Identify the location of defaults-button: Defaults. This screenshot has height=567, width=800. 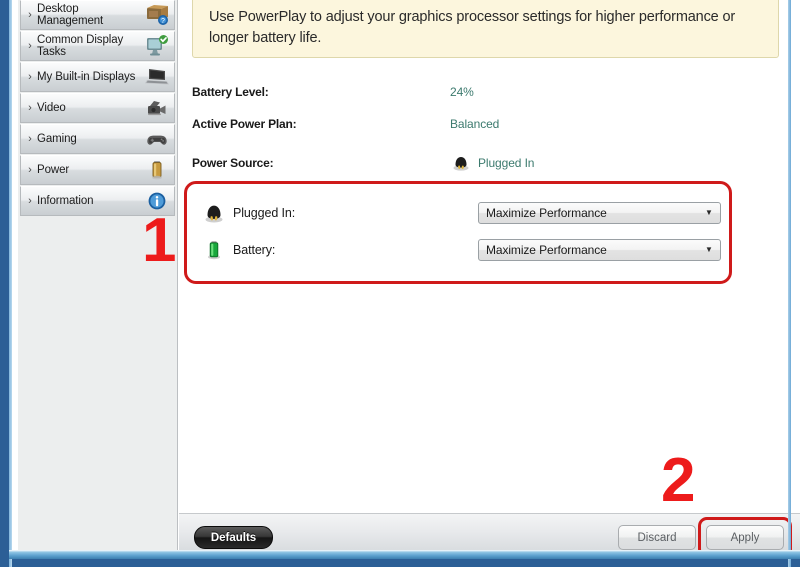
(233, 537).